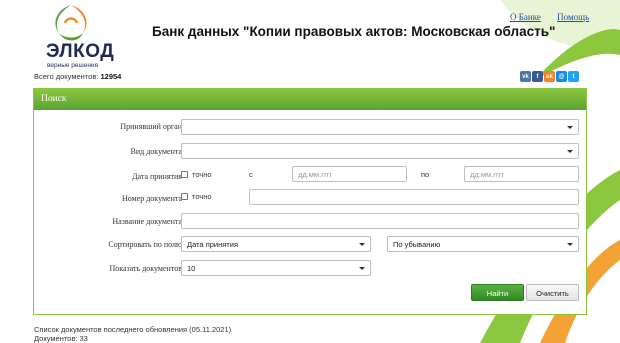  What do you see at coordinates (251, 174) in the screenshot?
I see `date-from-label: с` at bounding box center [251, 174].